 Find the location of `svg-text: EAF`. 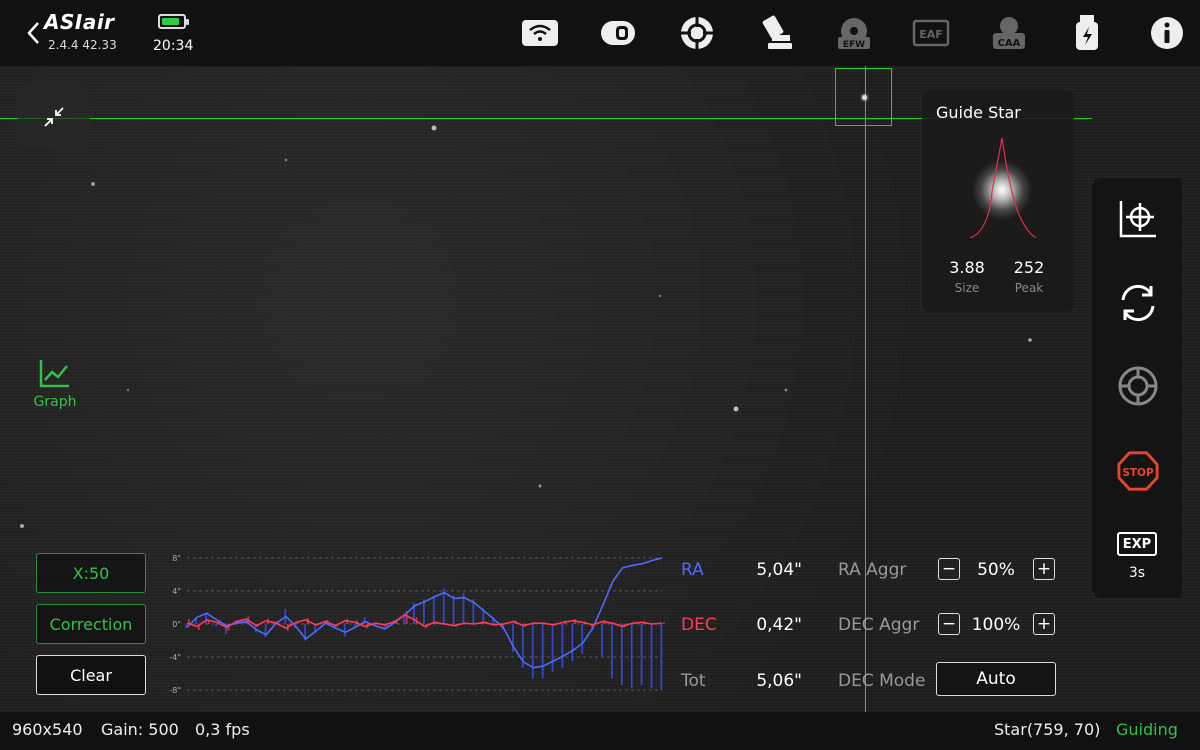

svg-text: EAF is located at coordinates (931, 34).